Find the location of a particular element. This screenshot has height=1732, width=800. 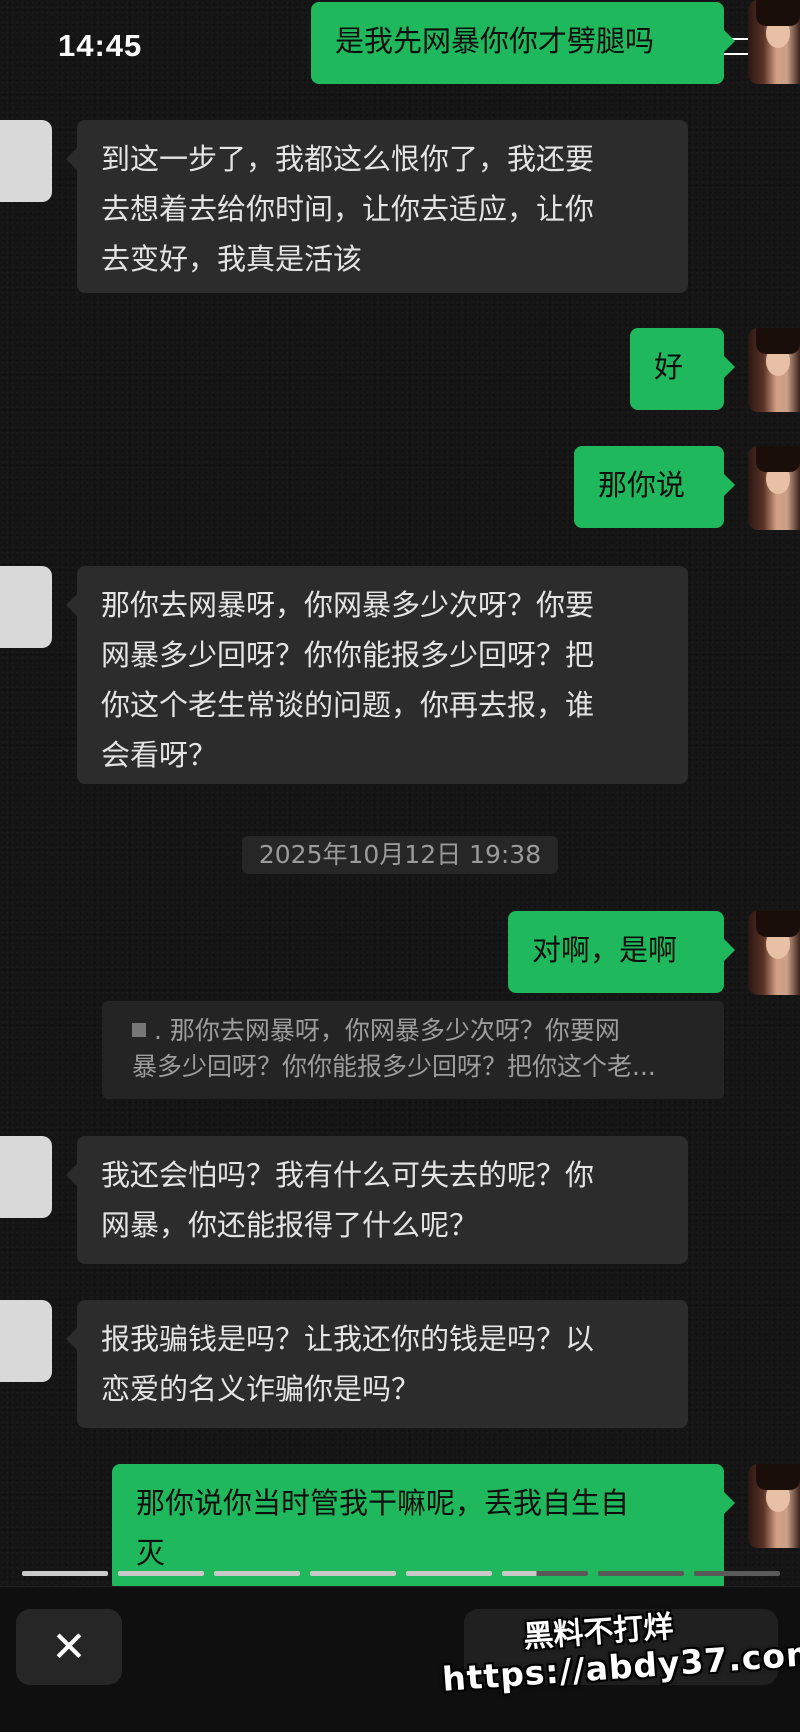

message-bubble-outgoing: 那你说 is located at coordinates (654, 487).